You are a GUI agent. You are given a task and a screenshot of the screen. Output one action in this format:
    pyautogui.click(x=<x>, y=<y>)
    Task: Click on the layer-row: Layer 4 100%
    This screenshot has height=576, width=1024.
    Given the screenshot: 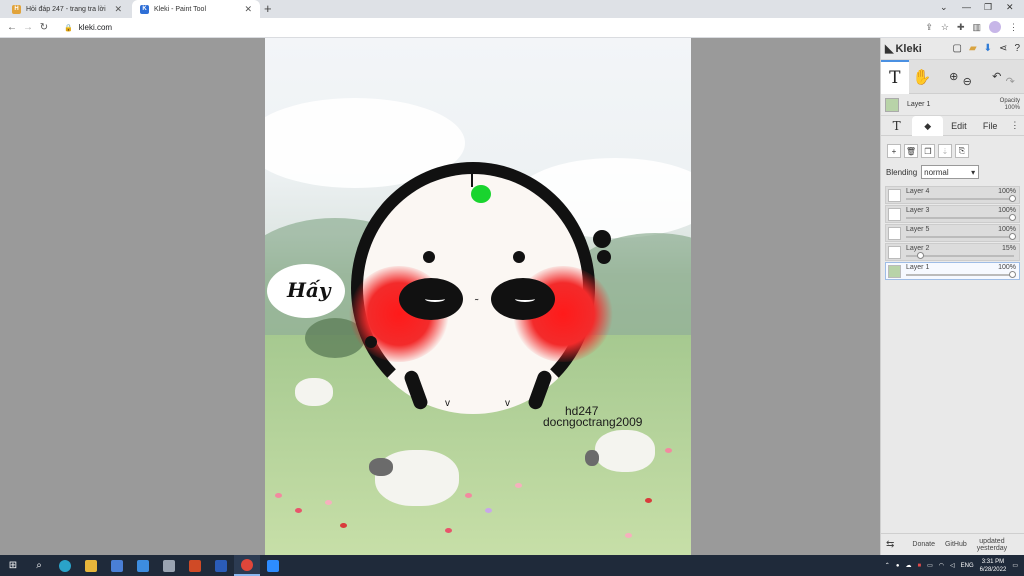 What is the action you would take?
    pyautogui.click(x=952, y=195)
    